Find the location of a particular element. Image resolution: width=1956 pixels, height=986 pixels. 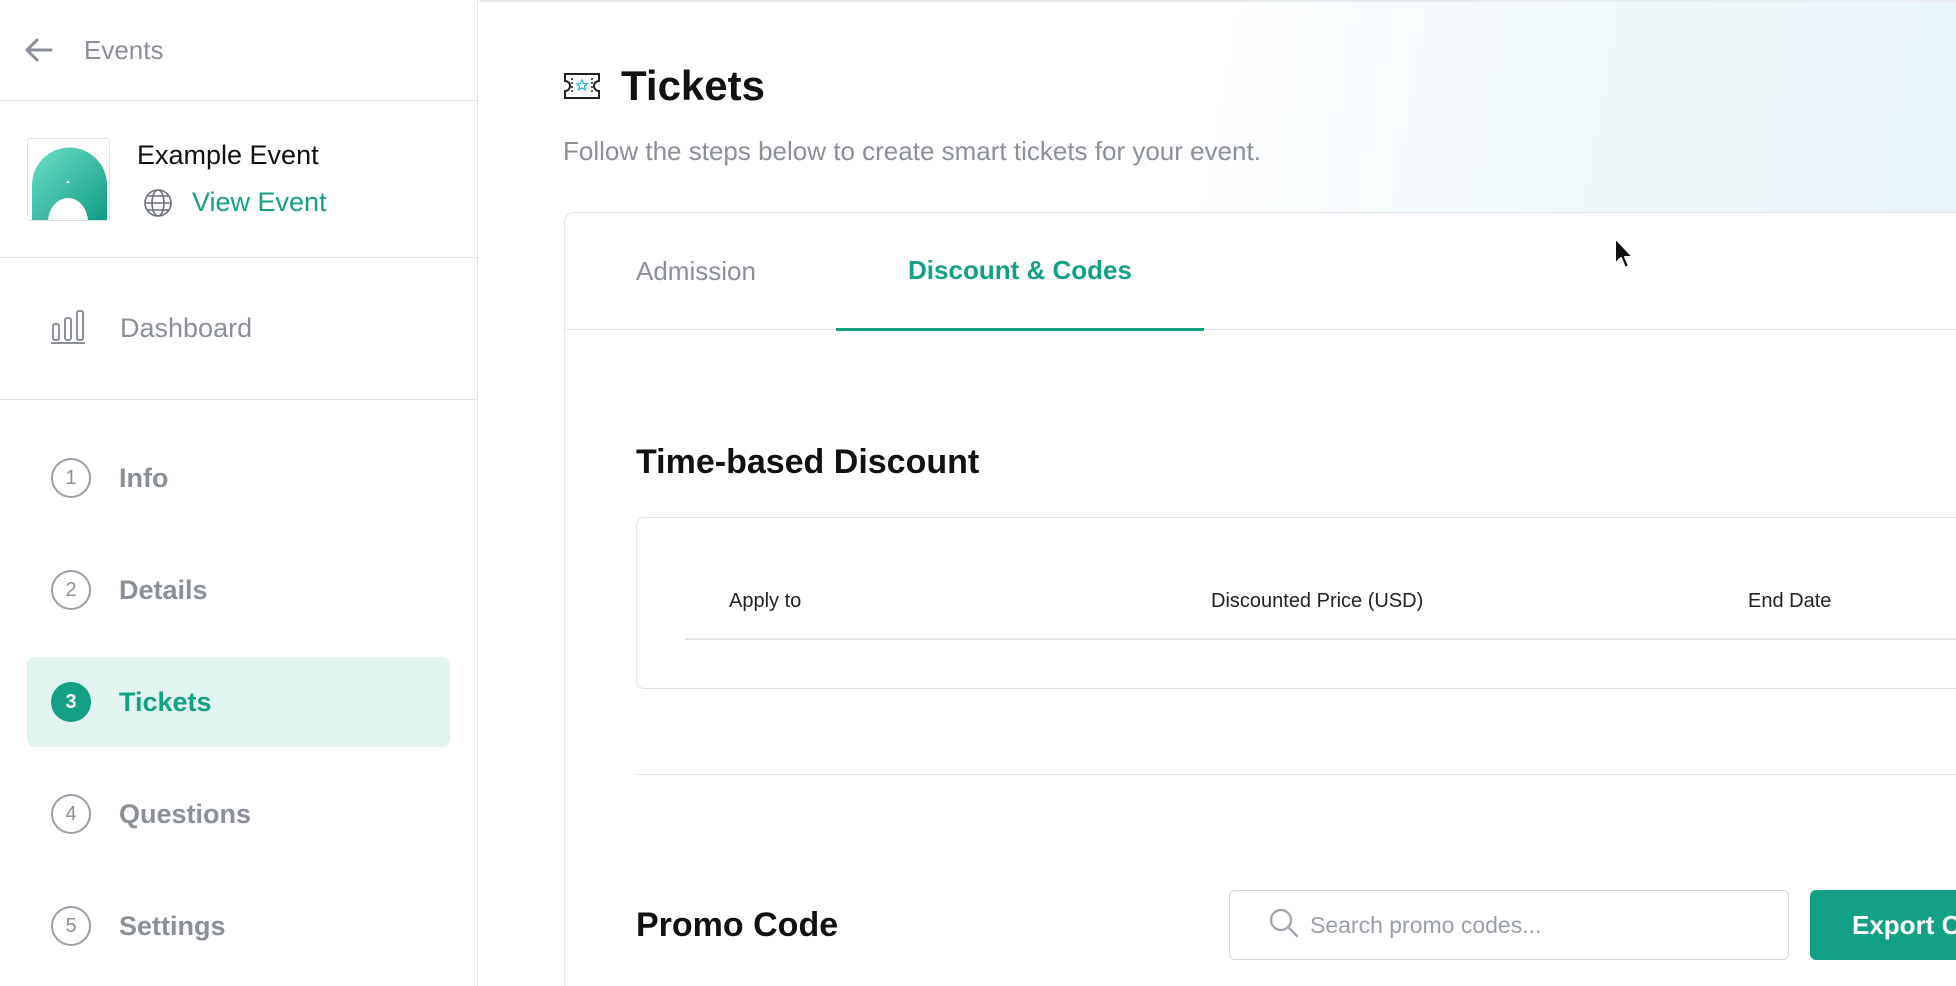

view-event-link: View Event is located at coordinates (232, 203).